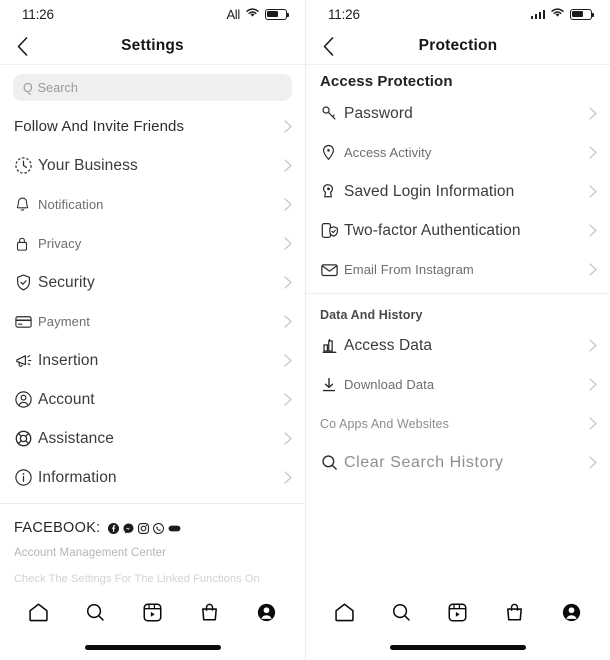  I want to click on row-label: Clear Search History, so click(424, 462).